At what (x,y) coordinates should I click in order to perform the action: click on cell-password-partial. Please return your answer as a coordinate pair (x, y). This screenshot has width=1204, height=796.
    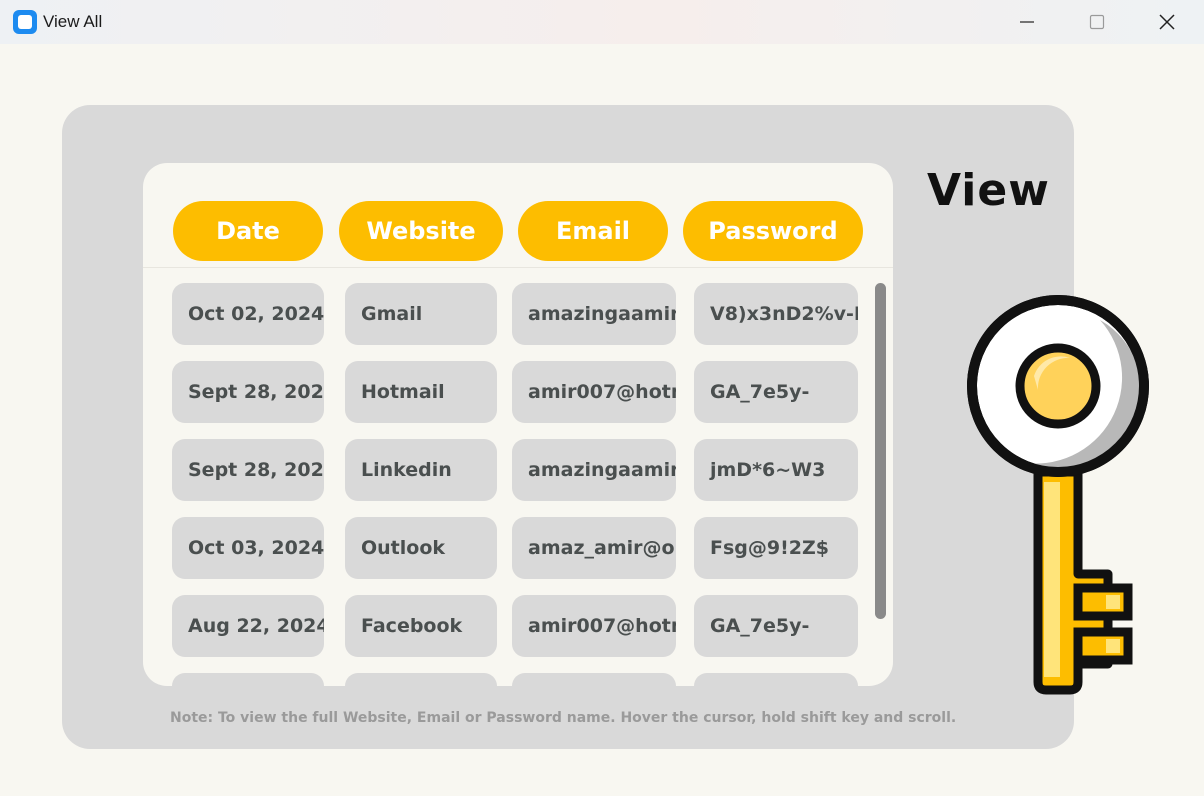
    Looking at the image, I should click on (776, 679).